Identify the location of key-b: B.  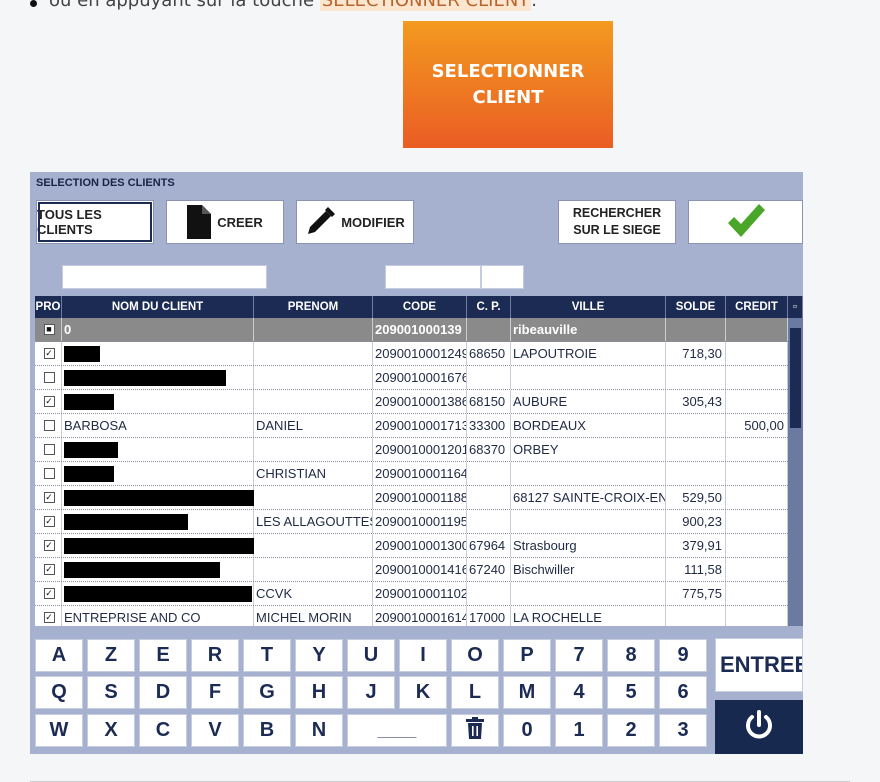
(267, 730).